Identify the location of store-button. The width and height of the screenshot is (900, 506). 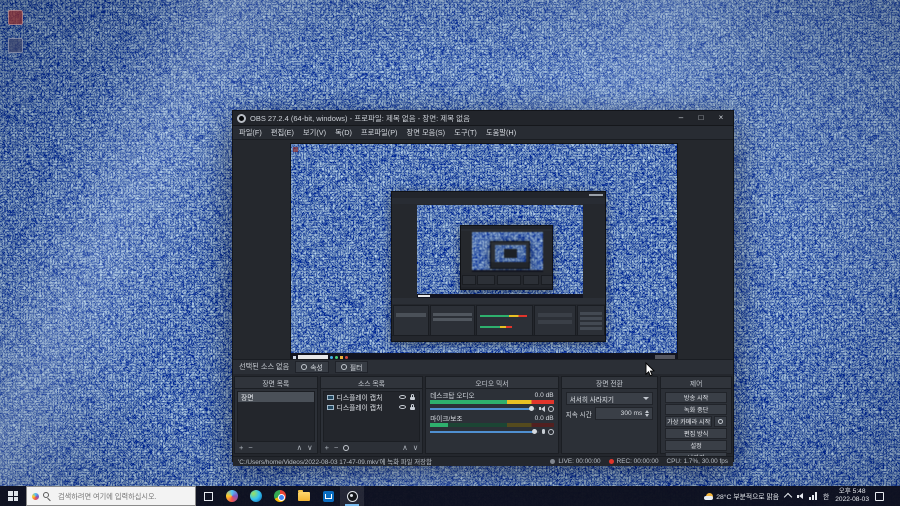
(328, 496).